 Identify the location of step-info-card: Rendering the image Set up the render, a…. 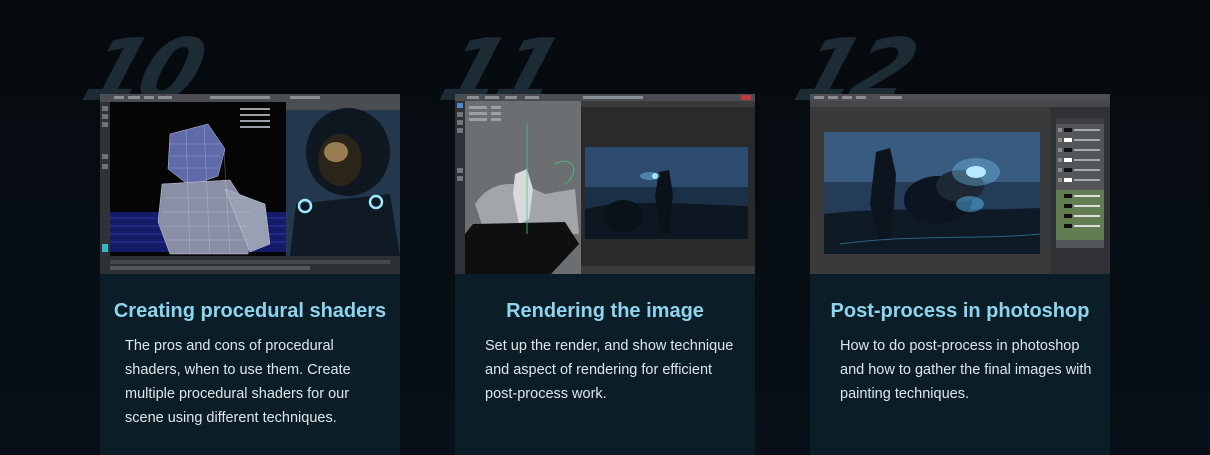
(605, 364).